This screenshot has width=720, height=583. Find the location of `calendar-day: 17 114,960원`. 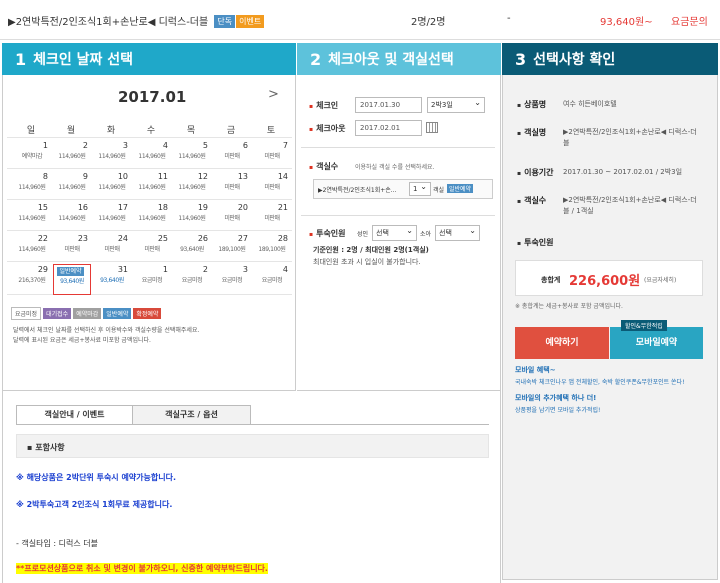

calendar-day: 17 114,960원 is located at coordinates (112, 217).